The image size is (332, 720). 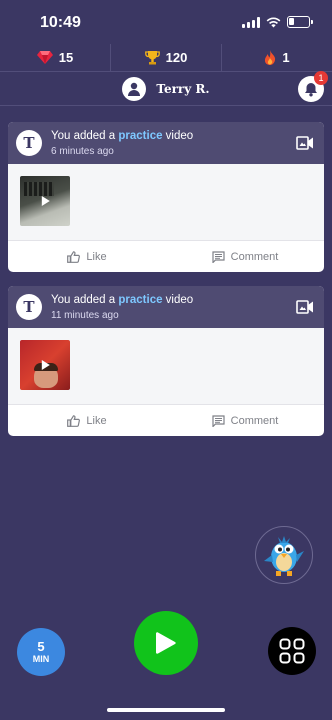 I want to click on bell-icon, so click(x=311, y=89).